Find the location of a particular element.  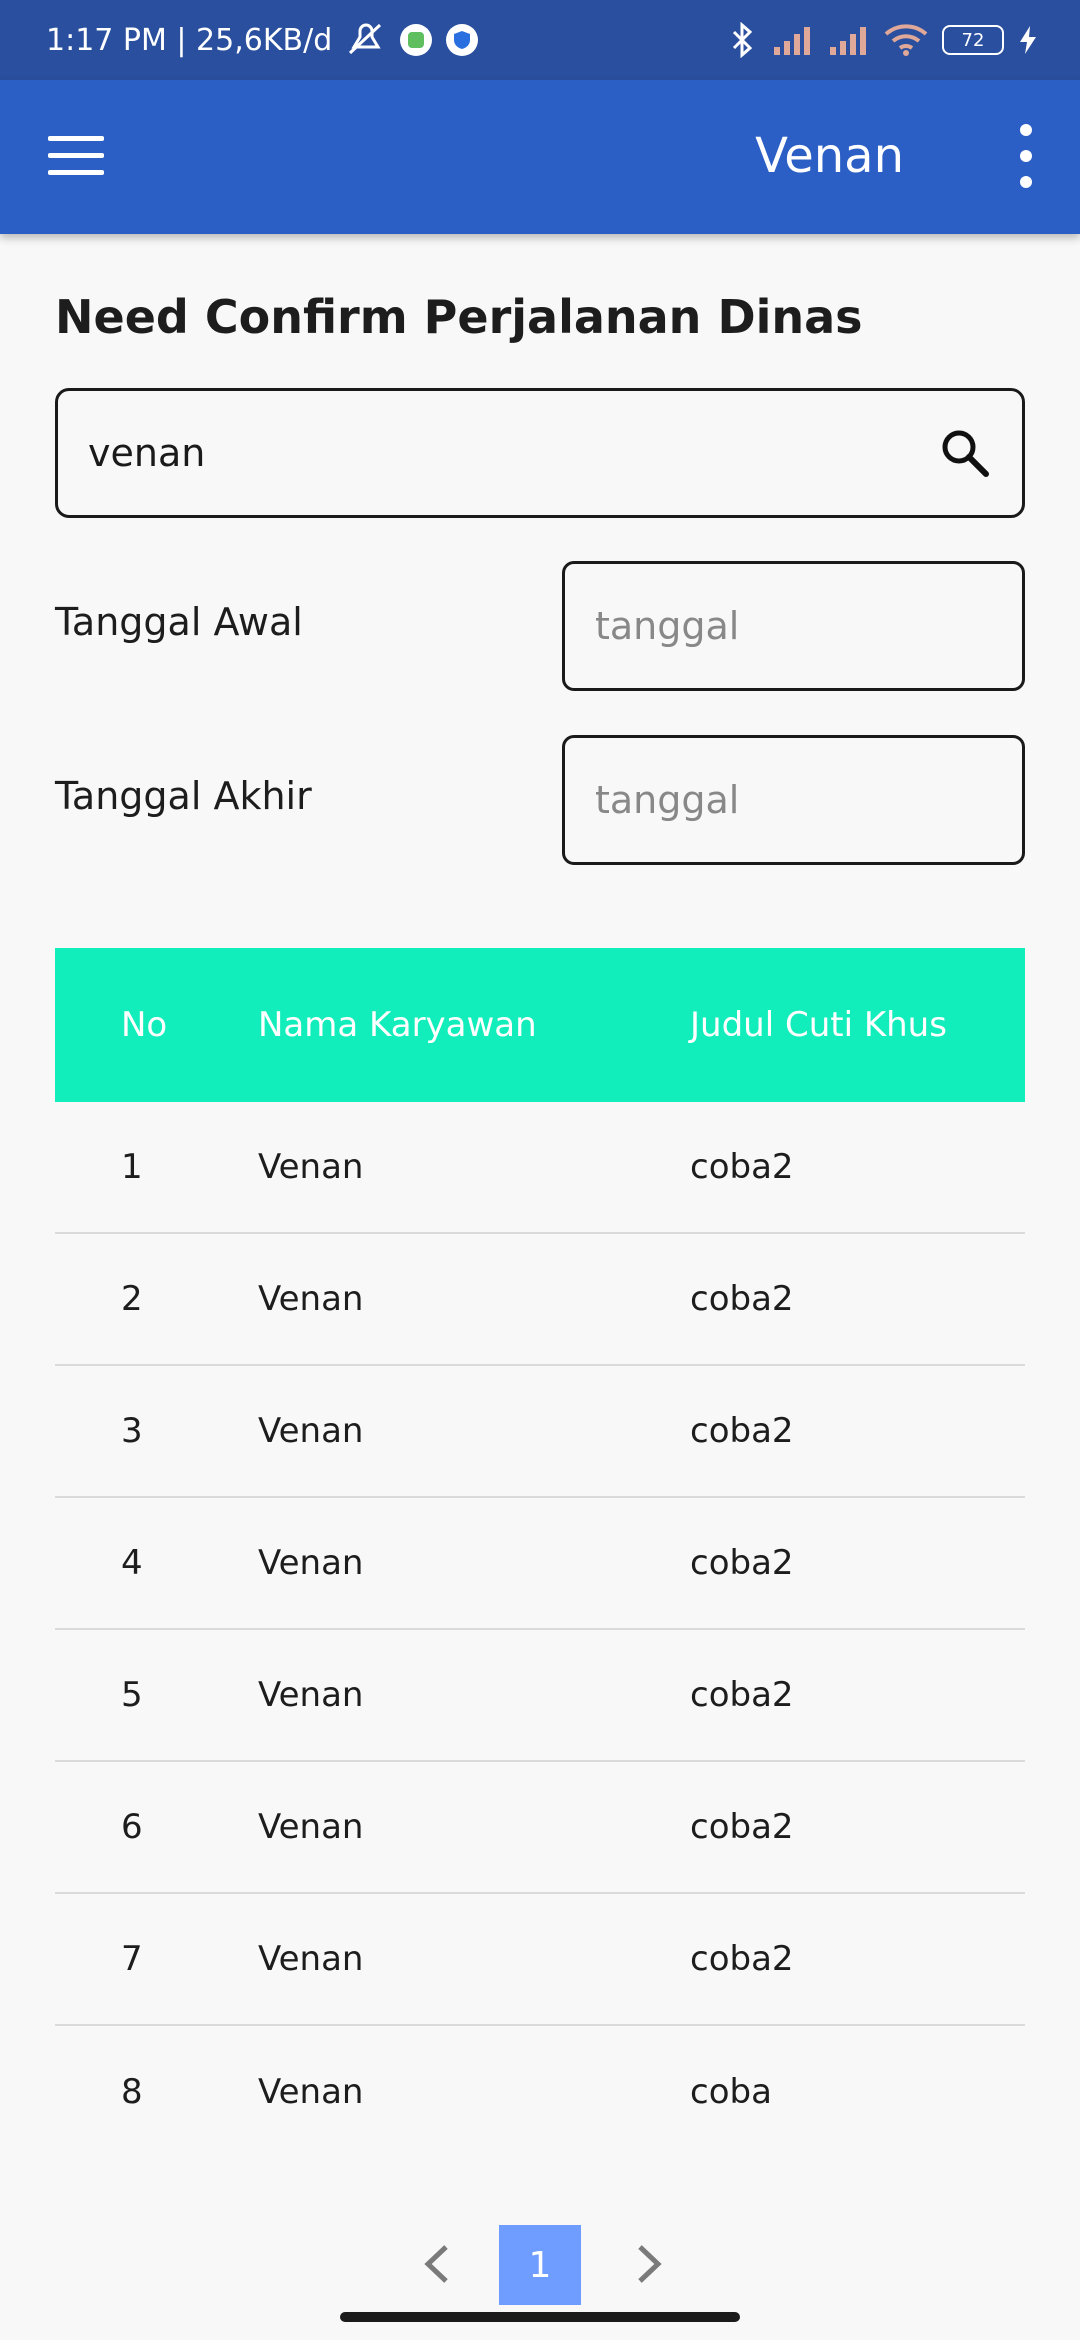

battery-indicator: 72 is located at coordinates (973, 40).